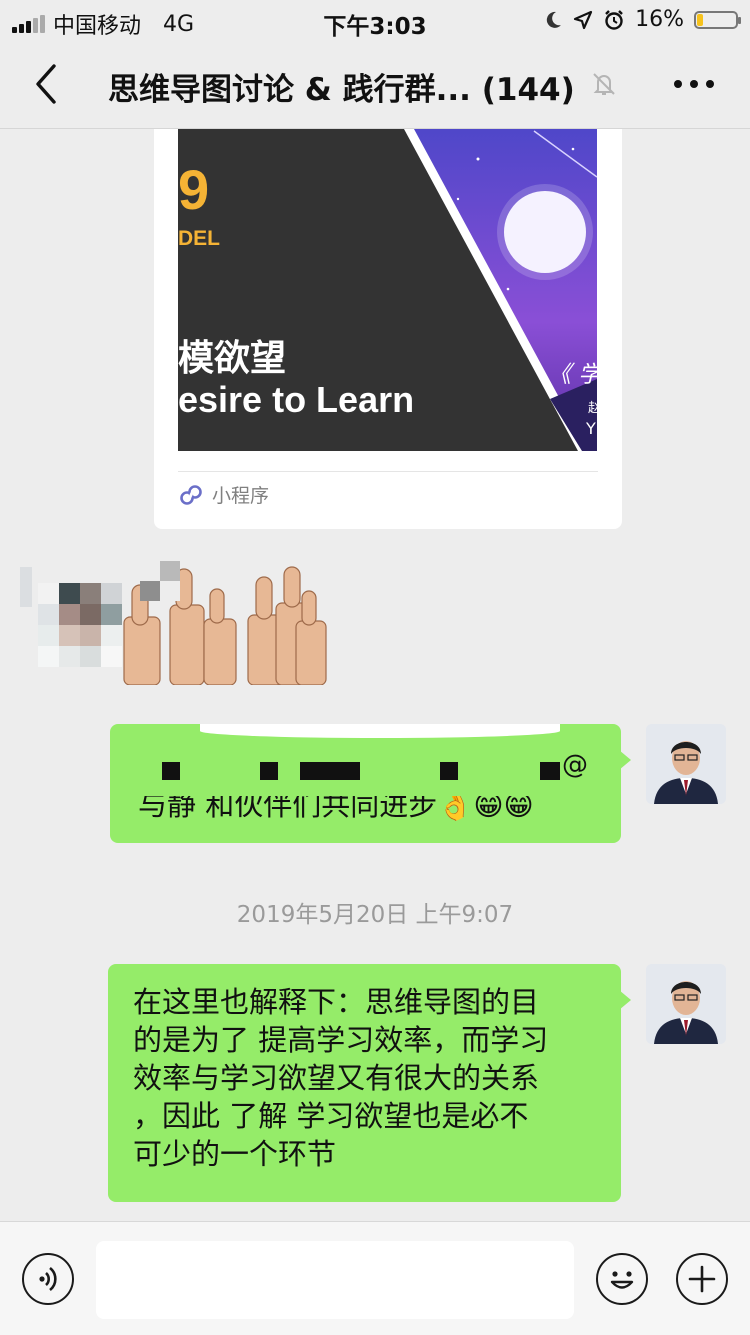 The image size is (750, 1335). I want to click on image-cn-title: 模欲望, so click(232, 358).